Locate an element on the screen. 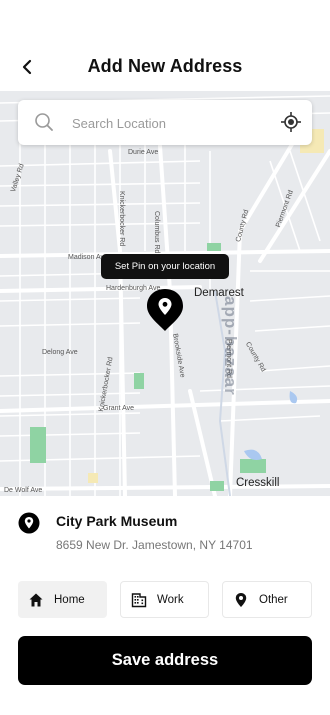 The width and height of the screenshot is (330, 715). address-type-label: Home is located at coordinates (69, 599).